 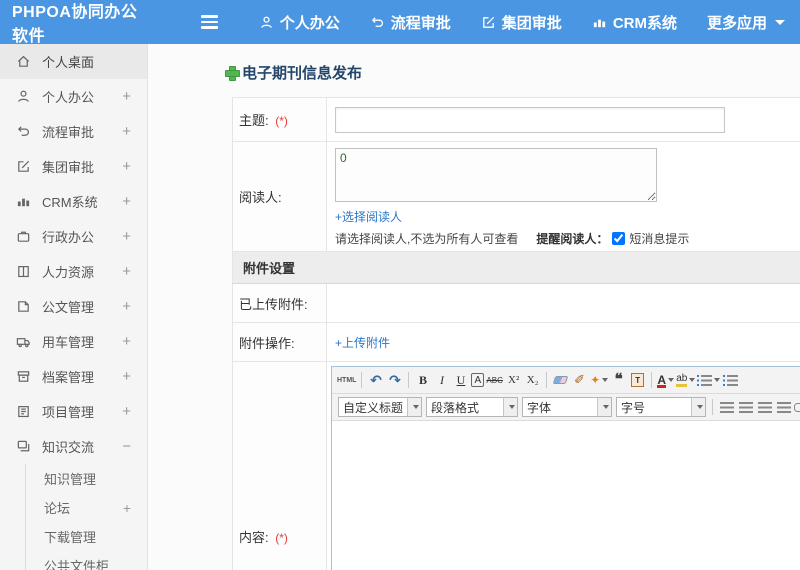 I want to click on ordered-list-button, so click(x=709, y=380).